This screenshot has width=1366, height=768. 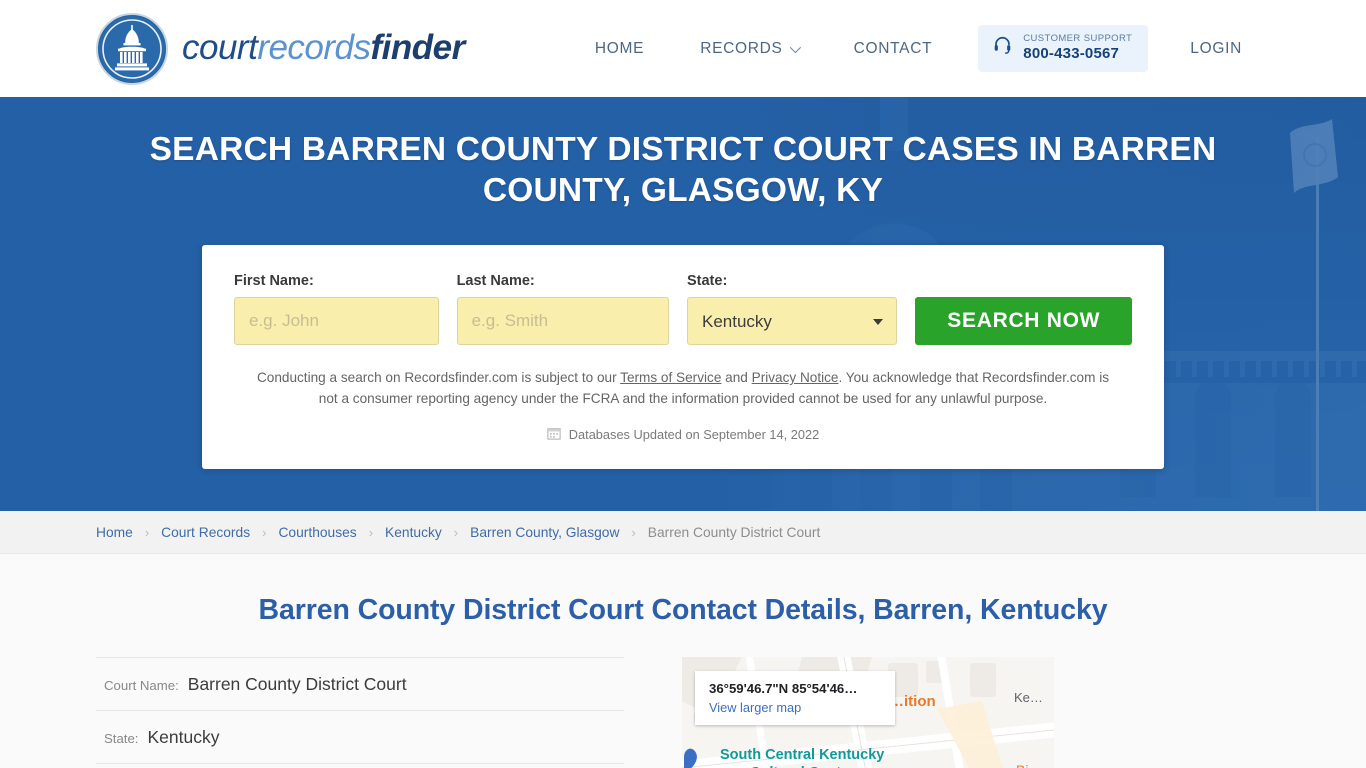 I want to click on detail-value-state: Kentucky, so click(x=183, y=737).